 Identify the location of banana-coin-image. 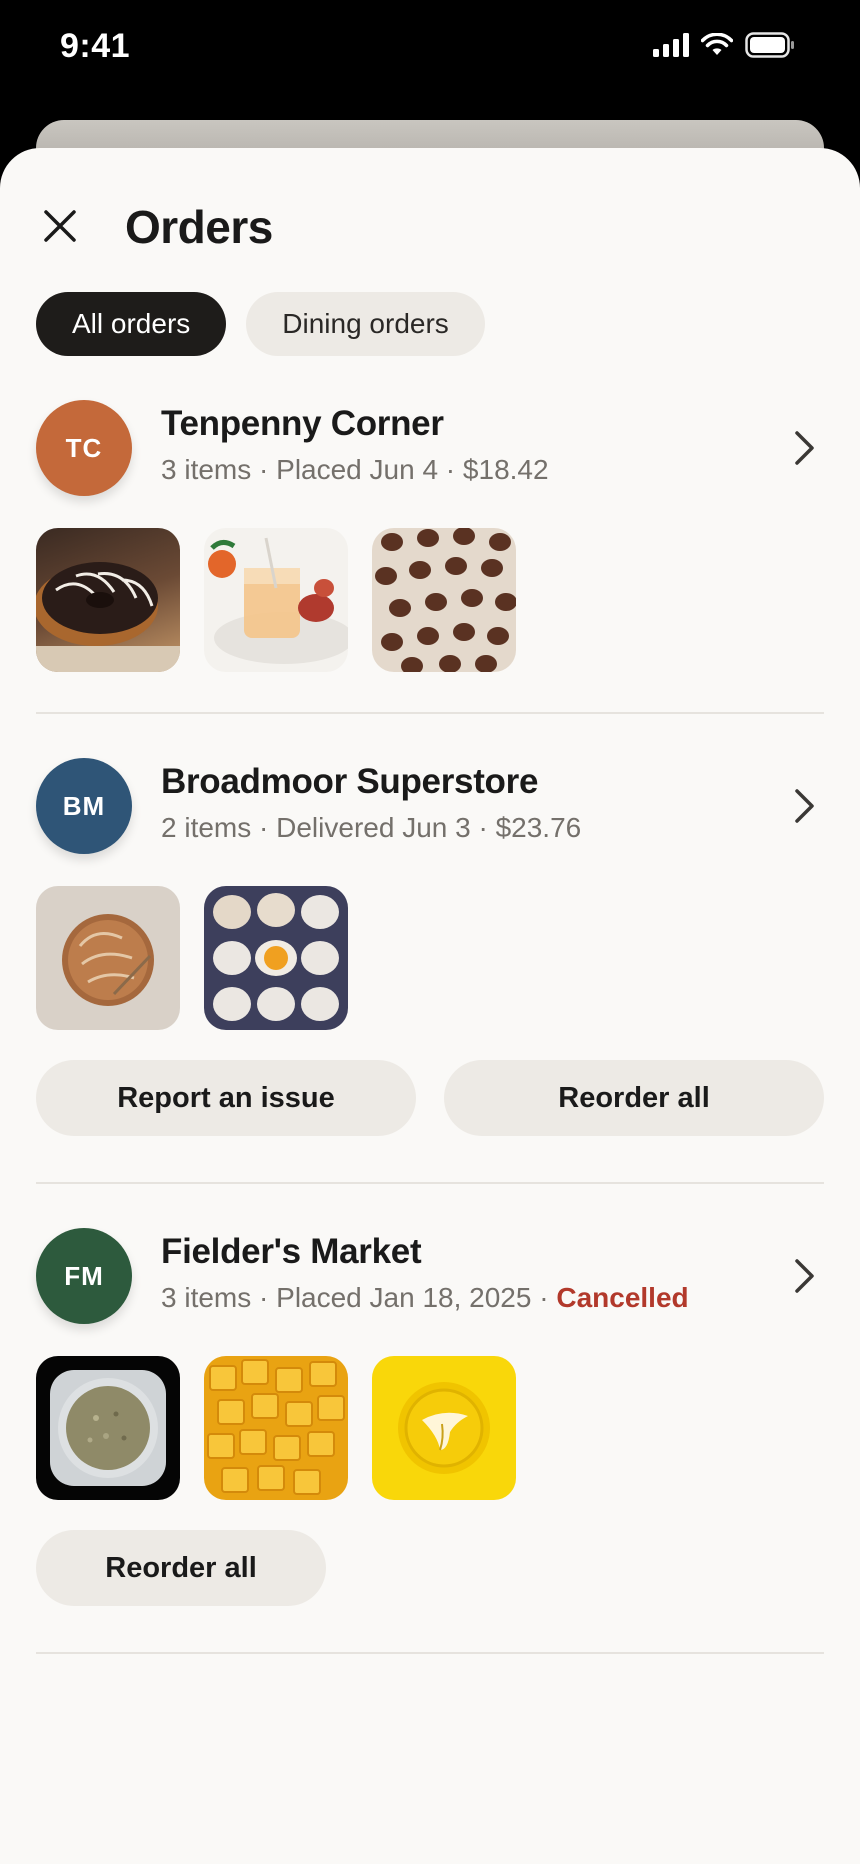
(444, 1428).